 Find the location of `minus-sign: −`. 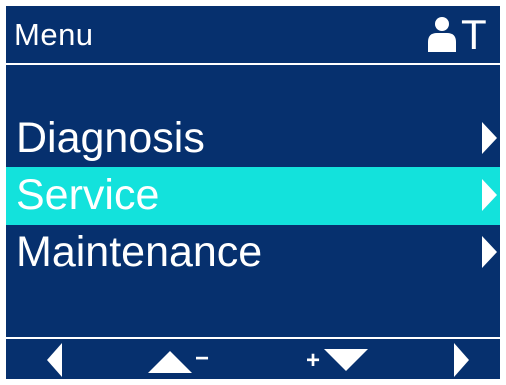

minus-sign: − is located at coordinates (202, 358).